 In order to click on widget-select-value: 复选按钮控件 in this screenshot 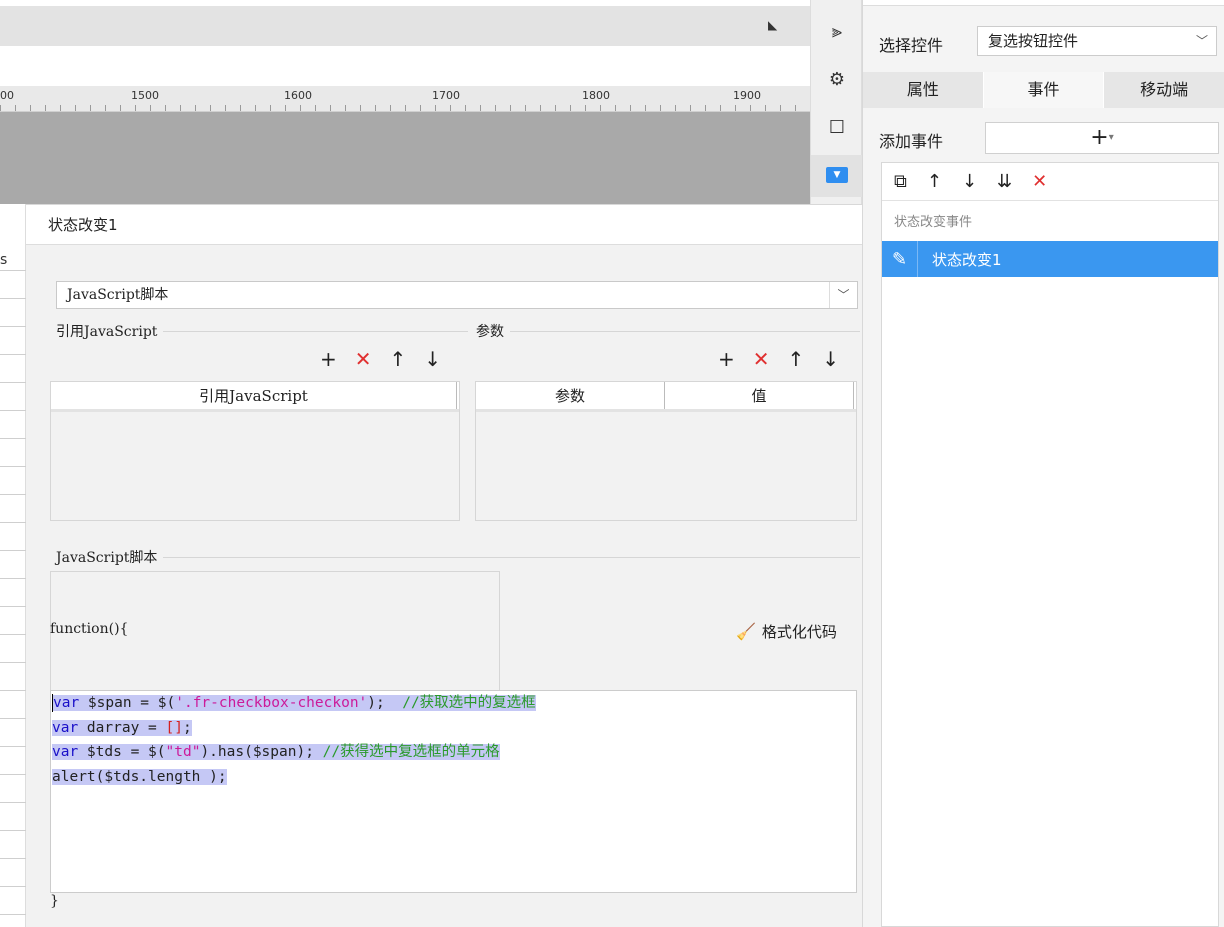, I will do `click(1033, 41)`.